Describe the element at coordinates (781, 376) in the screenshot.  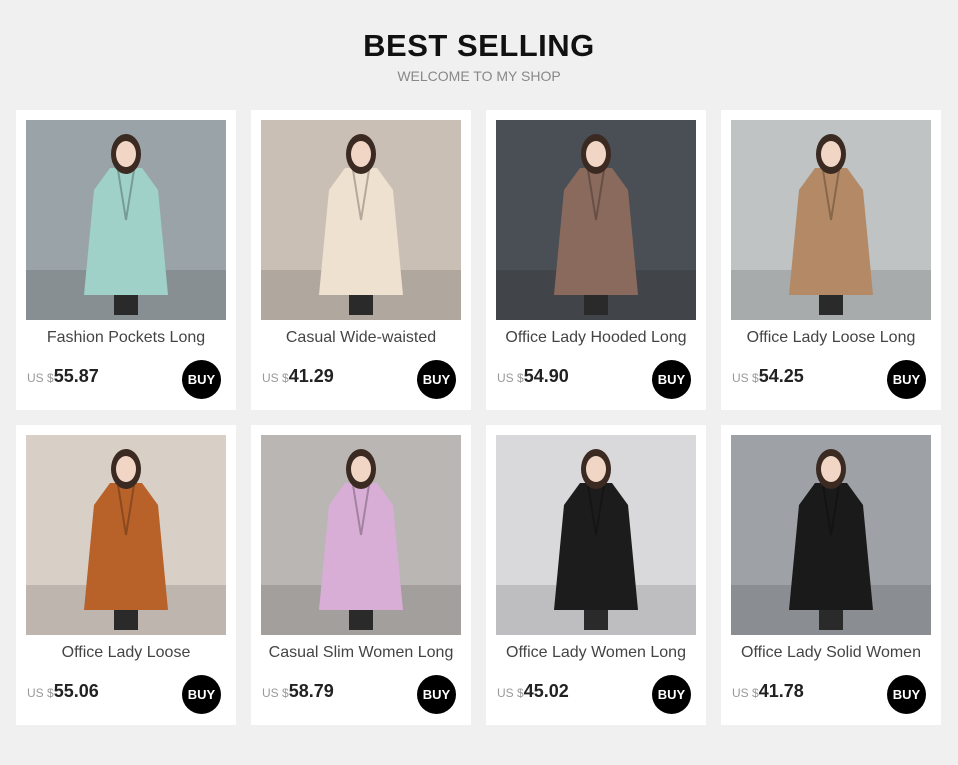
I see `price-amount: 54.25` at that location.